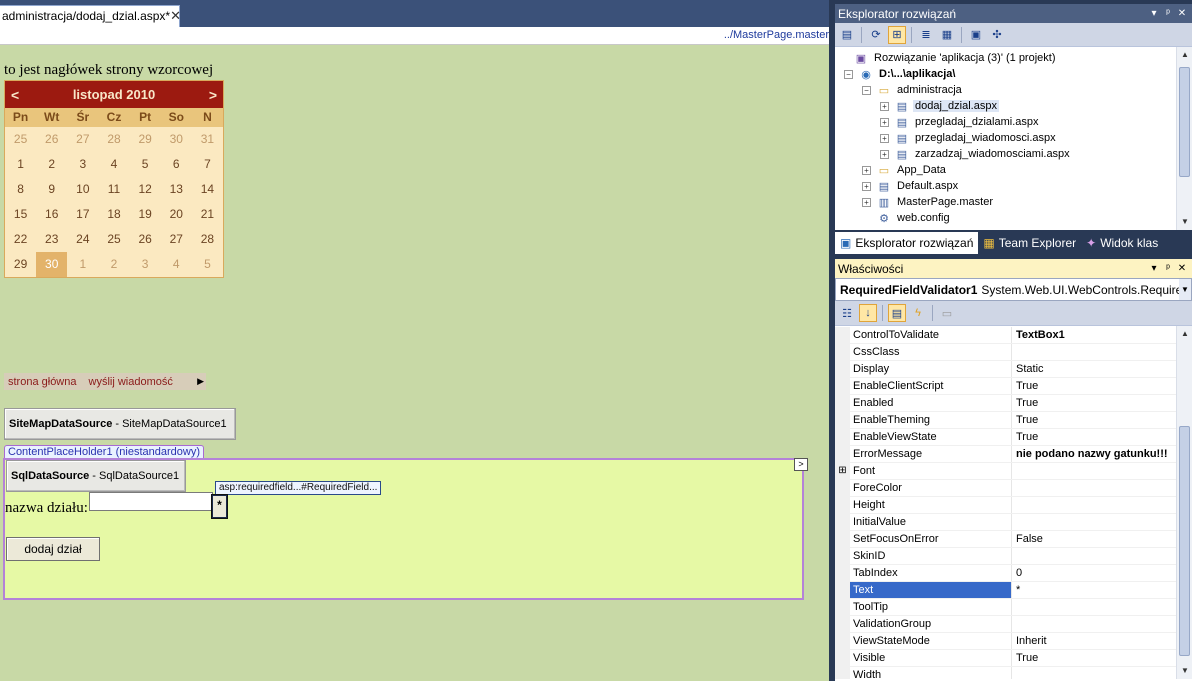  What do you see at coordinates (1029, 243) in the screenshot?
I see `tab-team-explorer: ▦ Team Explorer` at bounding box center [1029, 243].